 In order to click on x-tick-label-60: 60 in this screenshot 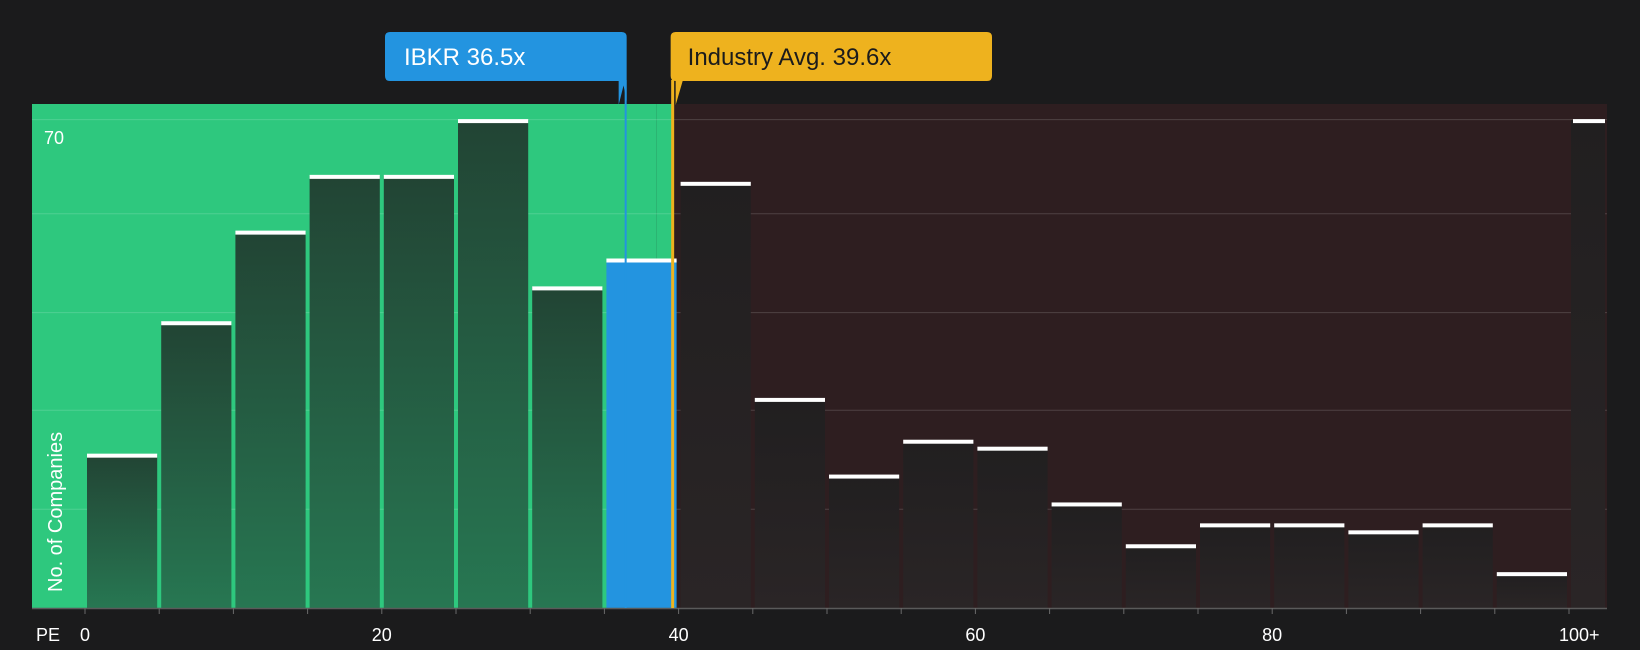, I will do `click(975, 635)`.